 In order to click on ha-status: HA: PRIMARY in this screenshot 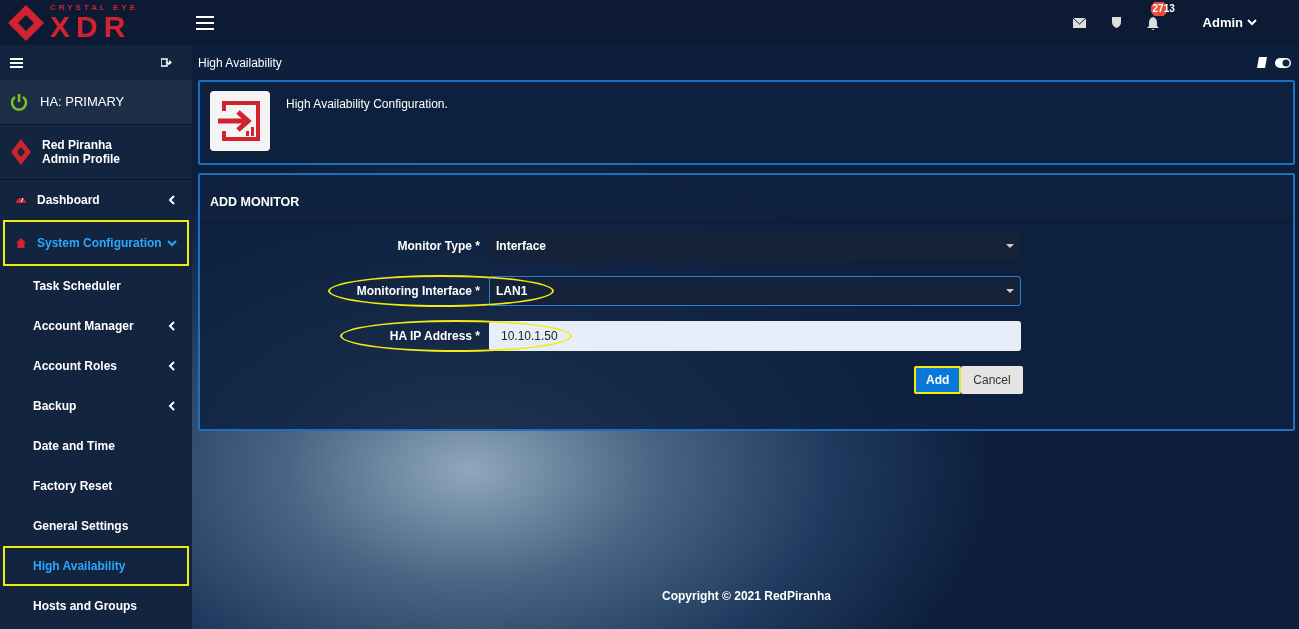, I will do `click(82, 102)`.